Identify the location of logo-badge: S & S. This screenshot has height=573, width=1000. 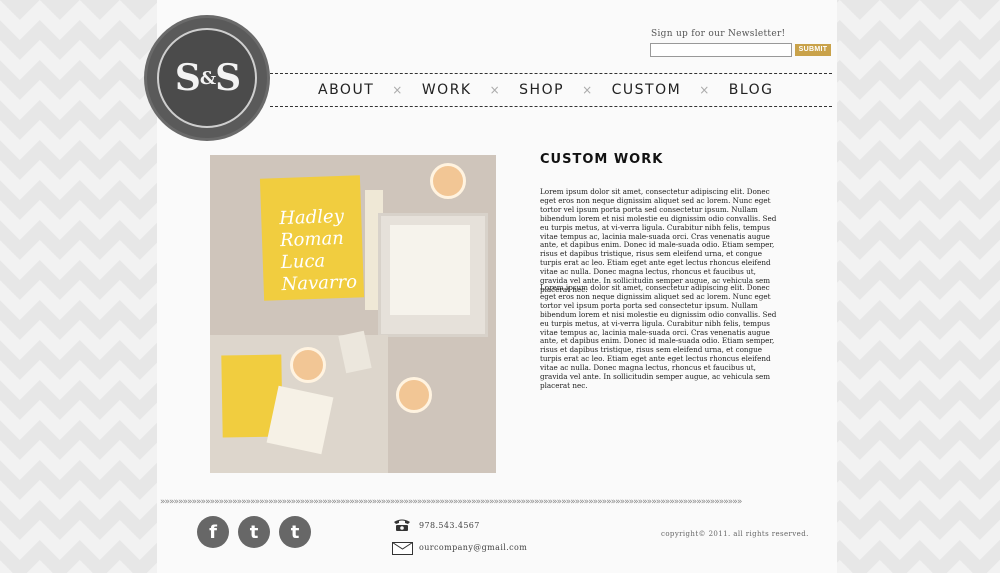
(207, 78).